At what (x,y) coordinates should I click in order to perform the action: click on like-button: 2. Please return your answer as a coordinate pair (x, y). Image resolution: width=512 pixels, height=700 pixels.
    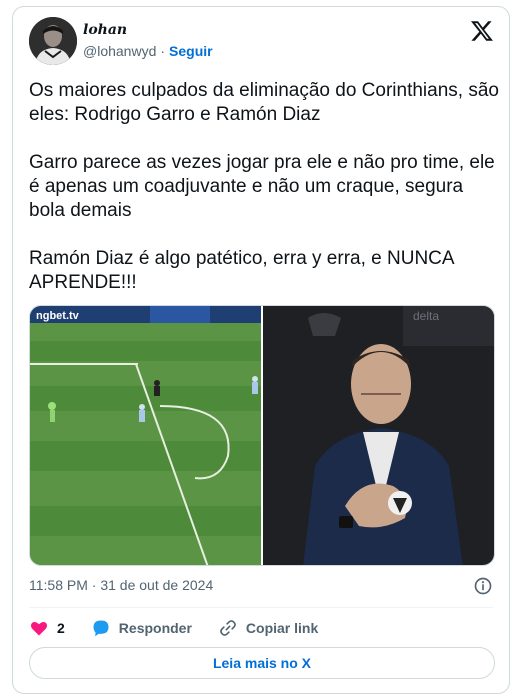
    Looking at the image, I should click on (47, 628).